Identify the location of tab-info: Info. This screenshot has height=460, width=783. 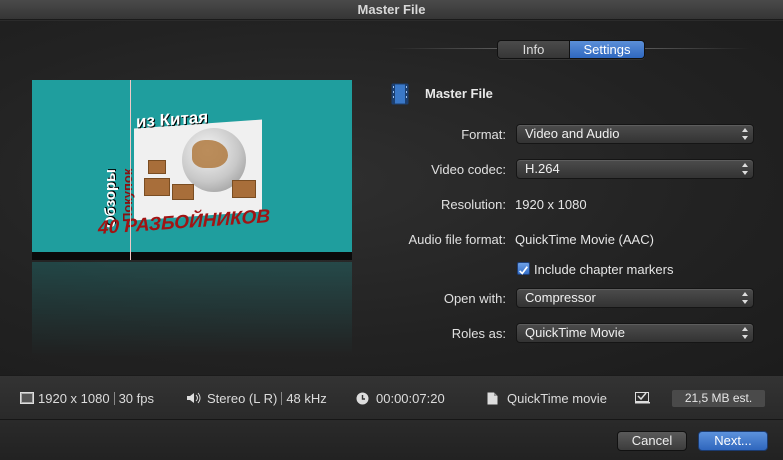
(534, 49).